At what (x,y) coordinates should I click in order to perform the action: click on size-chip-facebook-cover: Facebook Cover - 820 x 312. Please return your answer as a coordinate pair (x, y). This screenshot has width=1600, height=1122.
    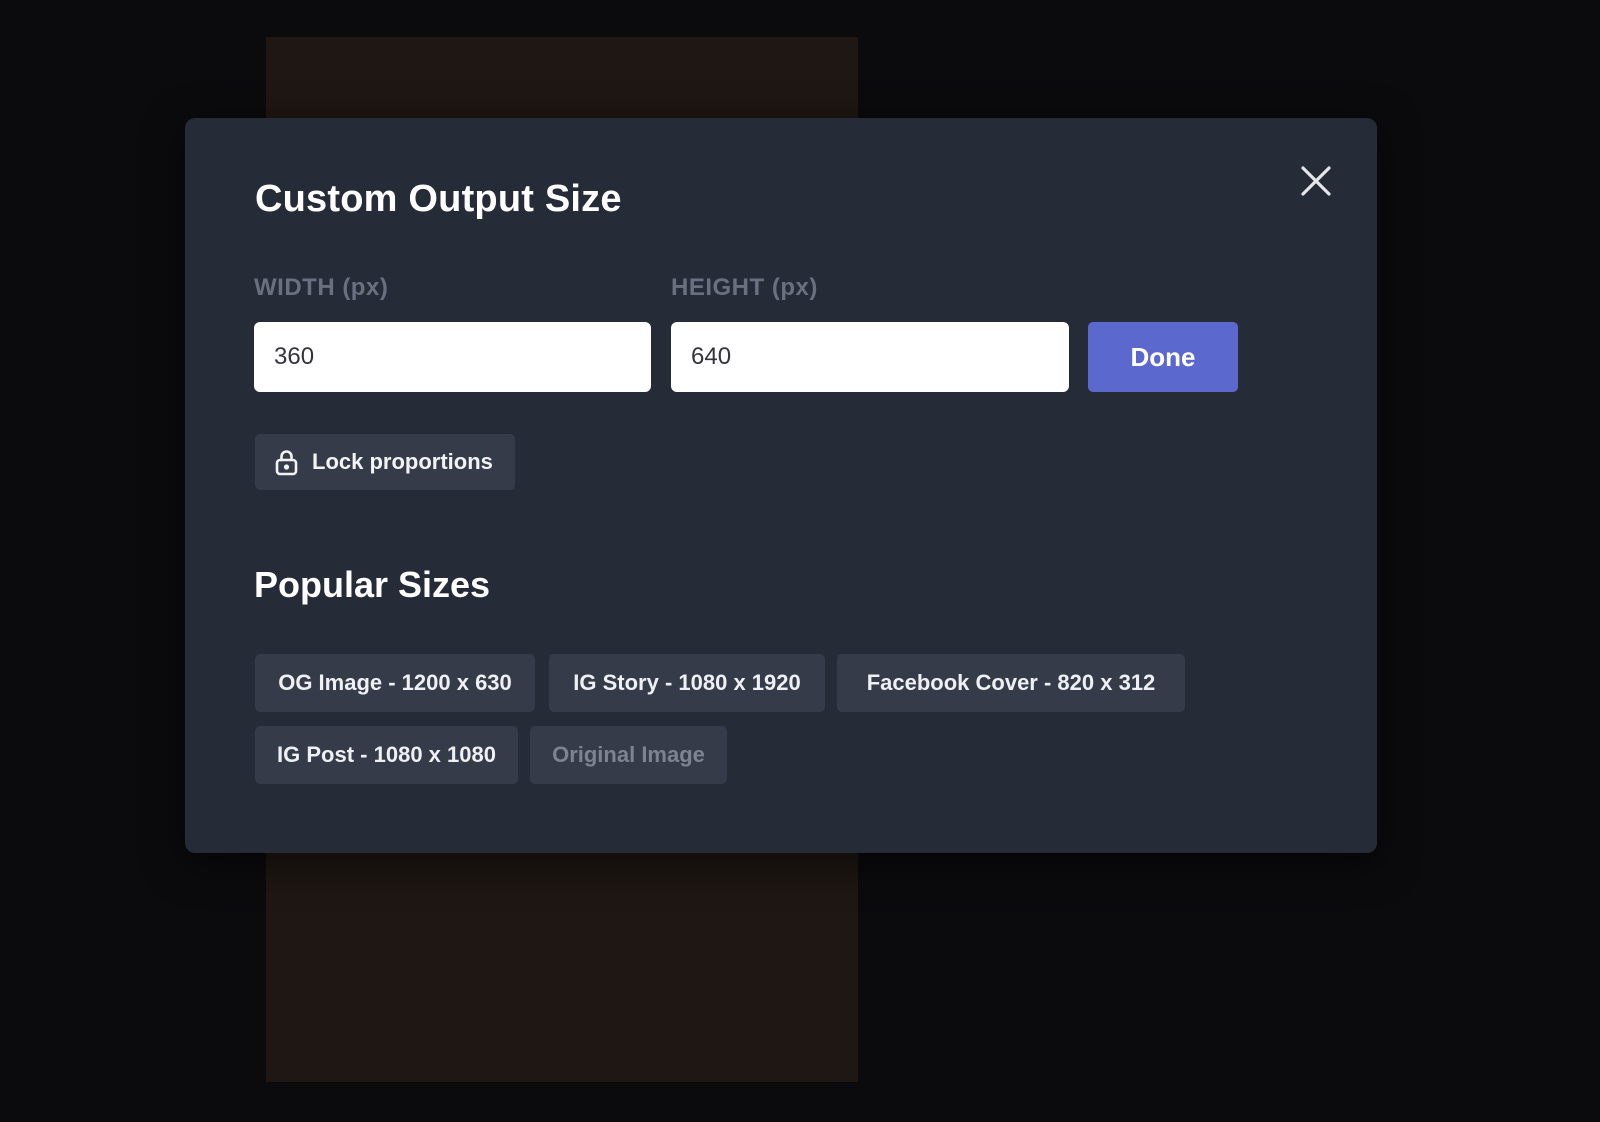
    Looking at the image, I should click on (1011, 683).